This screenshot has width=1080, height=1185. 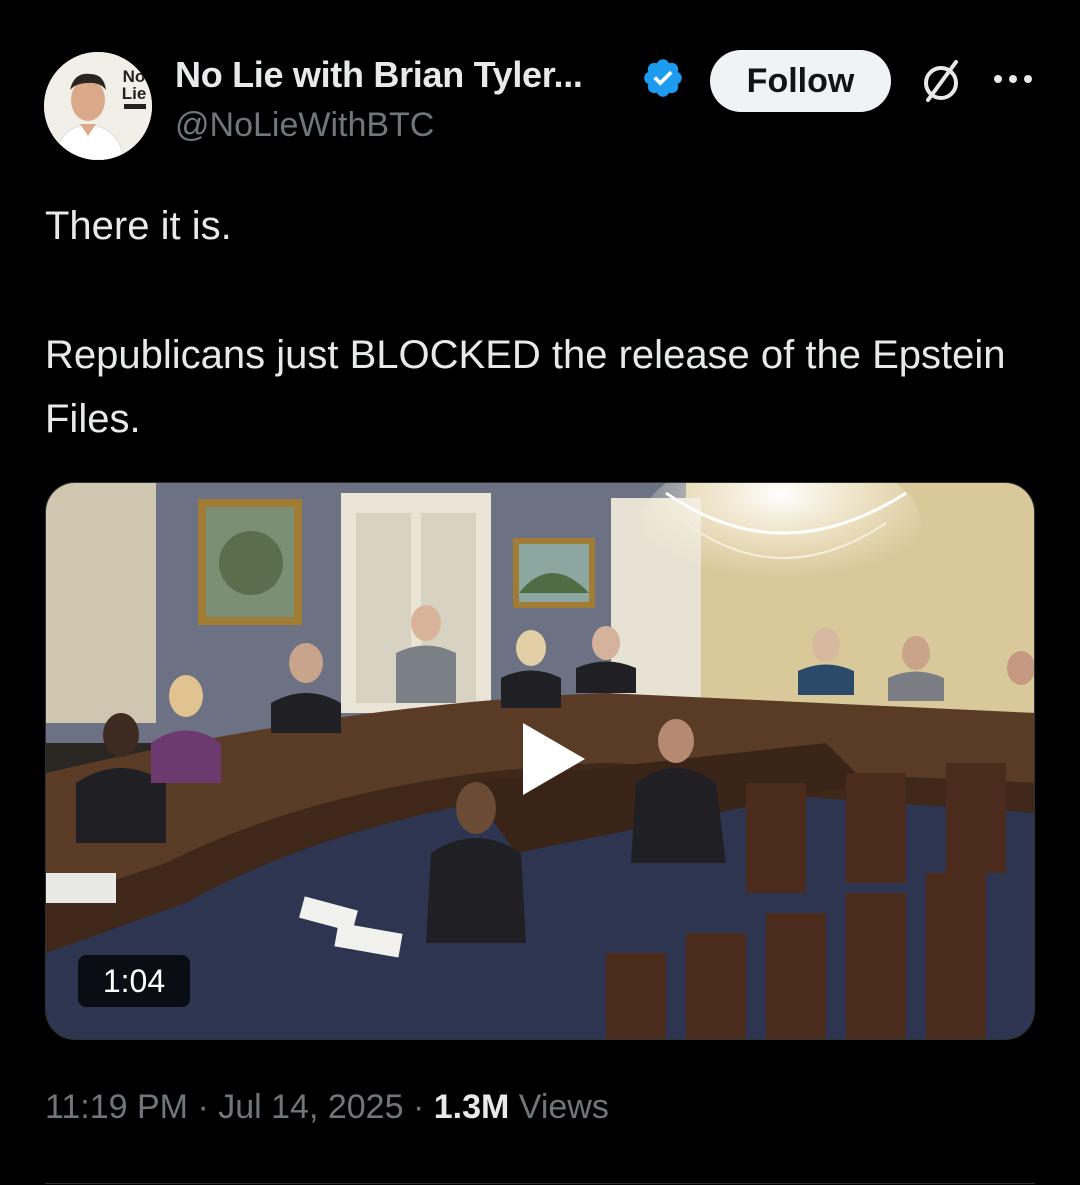 I want to click on grok-icon, so click(x=941, y=81).